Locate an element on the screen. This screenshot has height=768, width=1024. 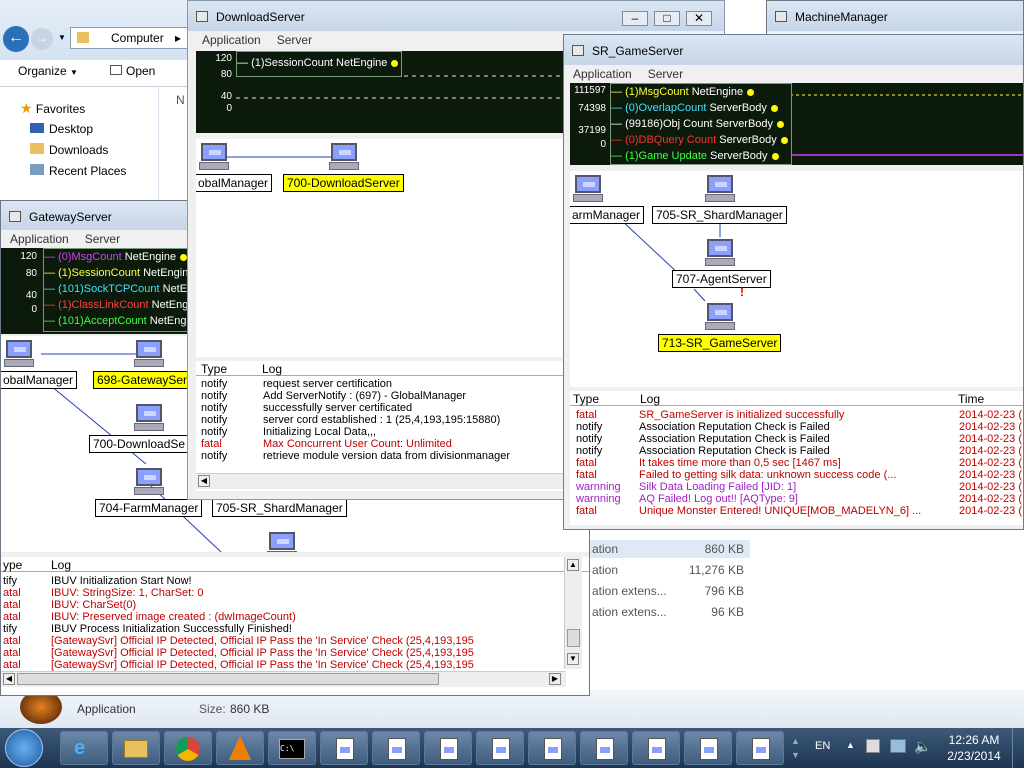
address-text: Computer is located at coordinates (137, 38).